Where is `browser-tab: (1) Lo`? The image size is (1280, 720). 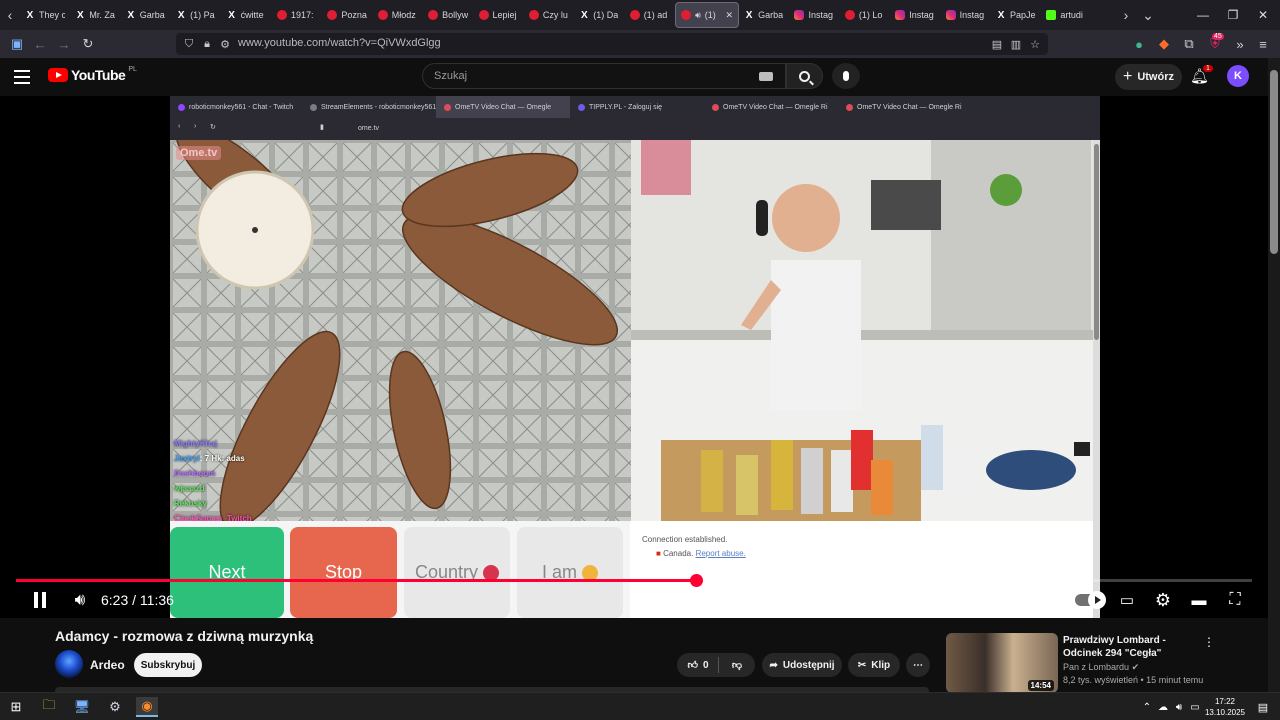 browser-tab: (1) Lo is located at coordinates (865, 15).